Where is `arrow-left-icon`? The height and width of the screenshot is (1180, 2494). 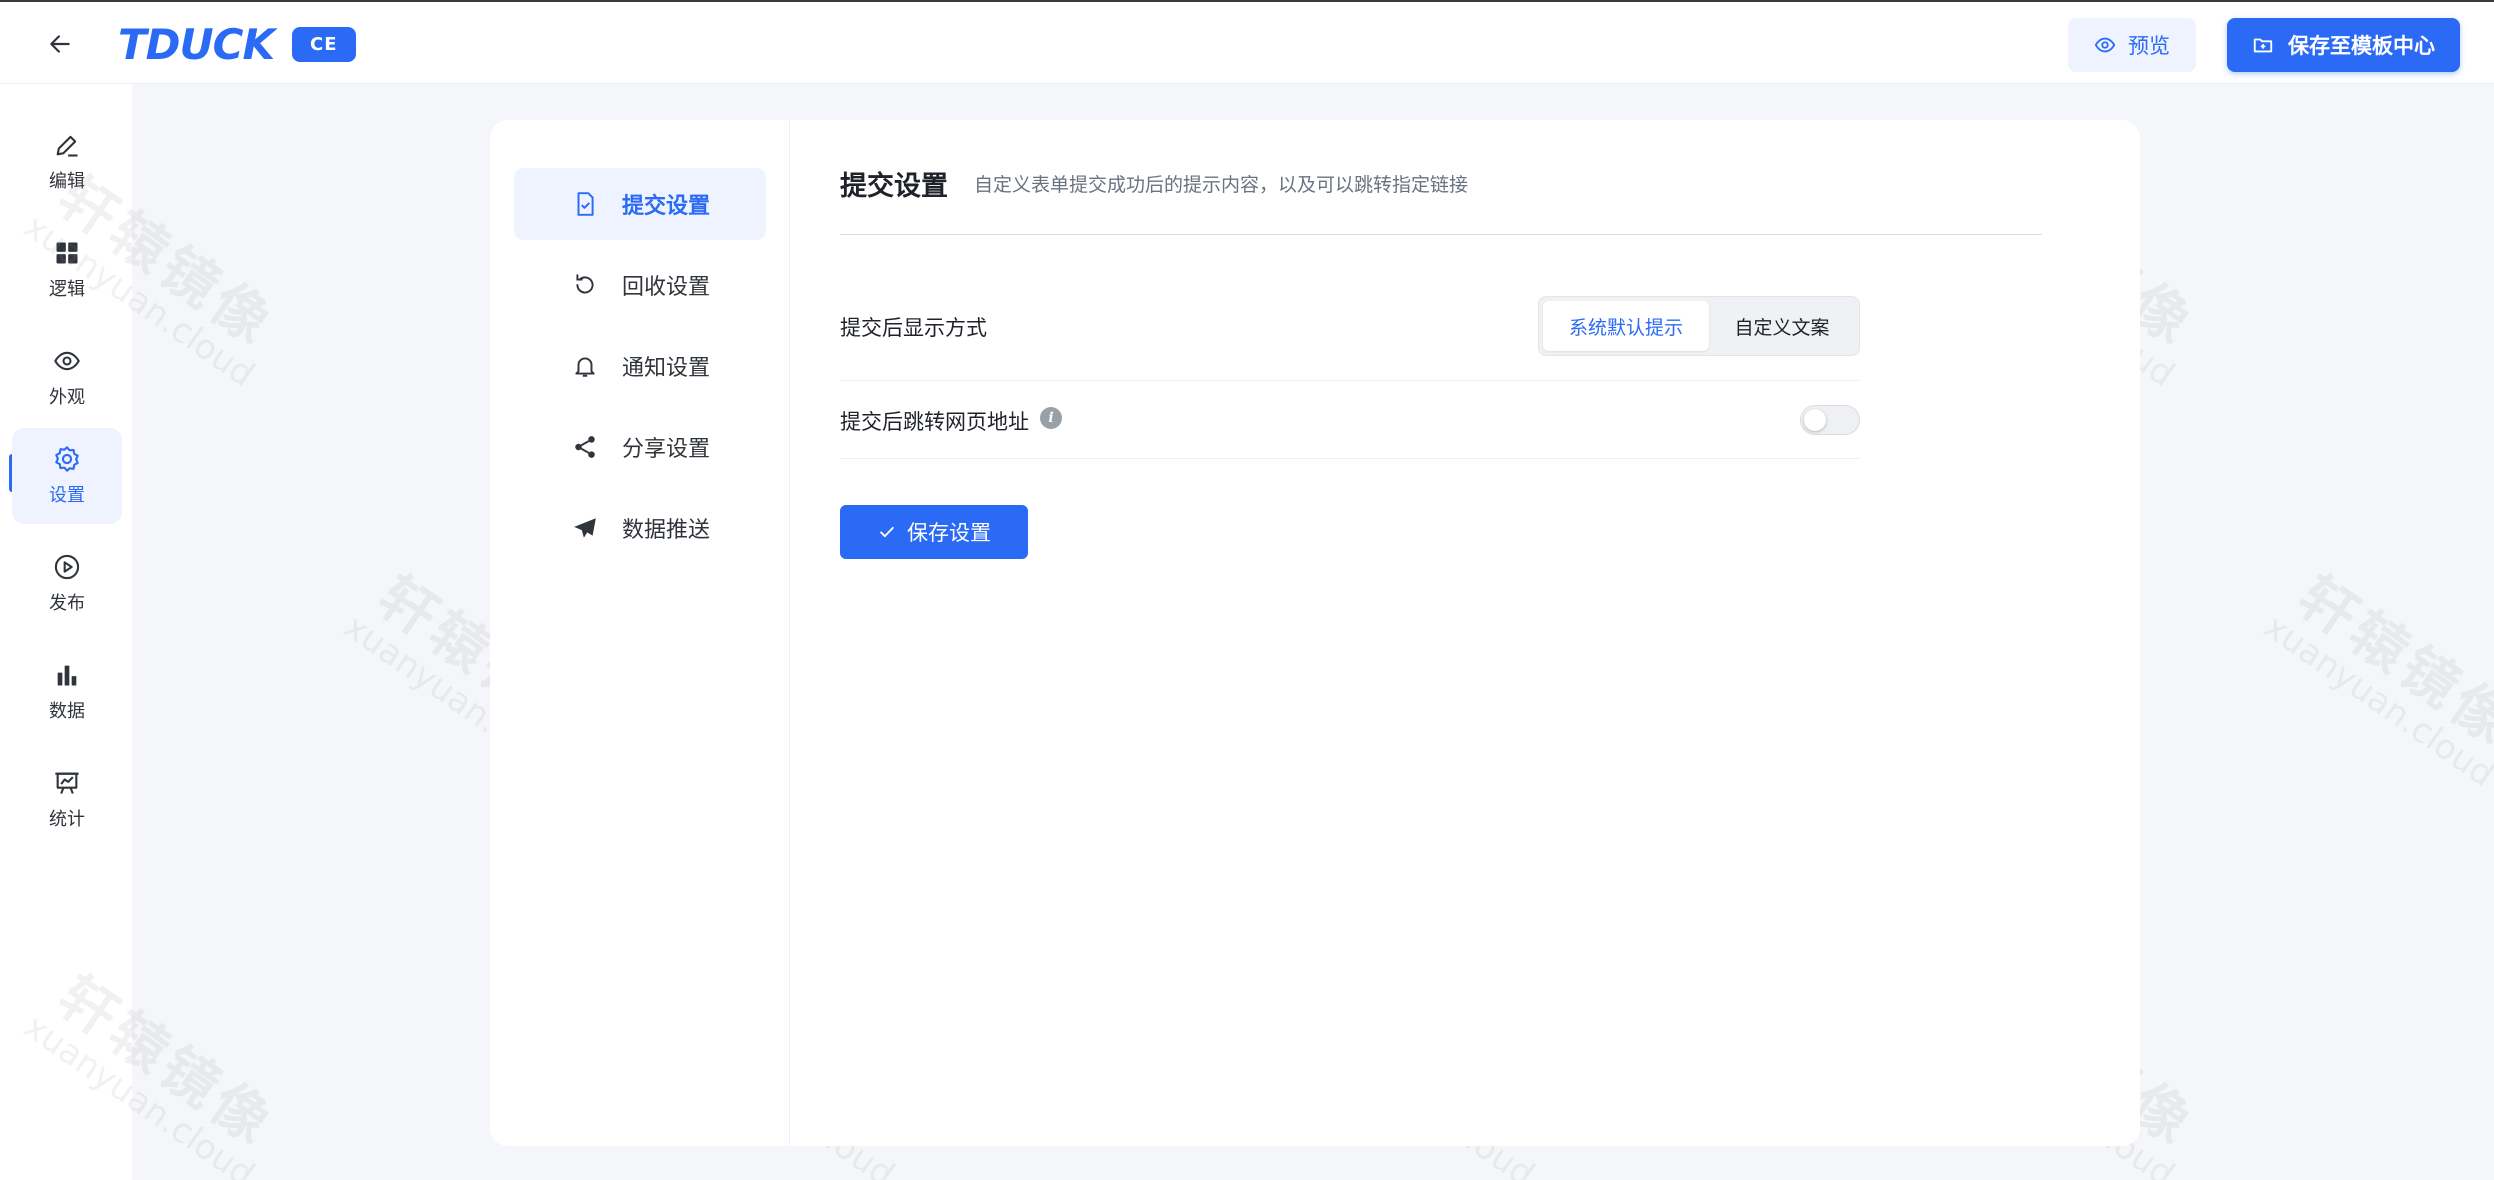
arrow-left-icon is located at coordinates (60, 44).